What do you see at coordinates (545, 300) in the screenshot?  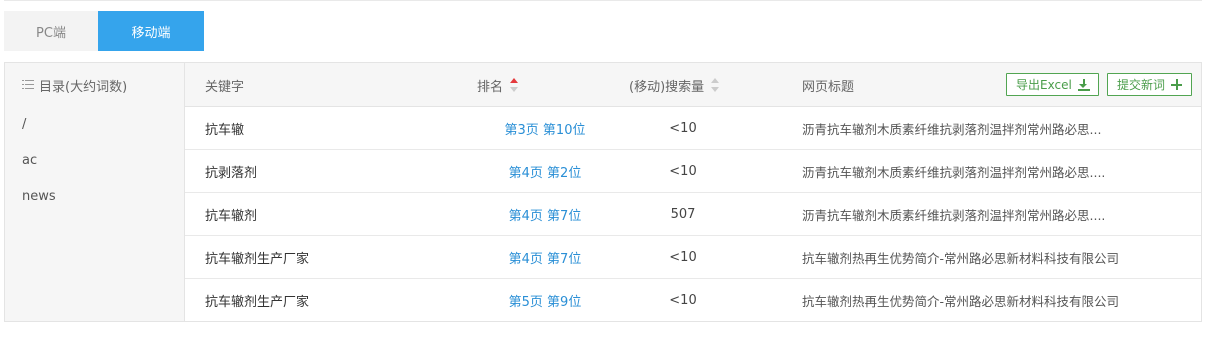 I see `rank-link: 第5页 第9位` at bounding box center [545, 300].